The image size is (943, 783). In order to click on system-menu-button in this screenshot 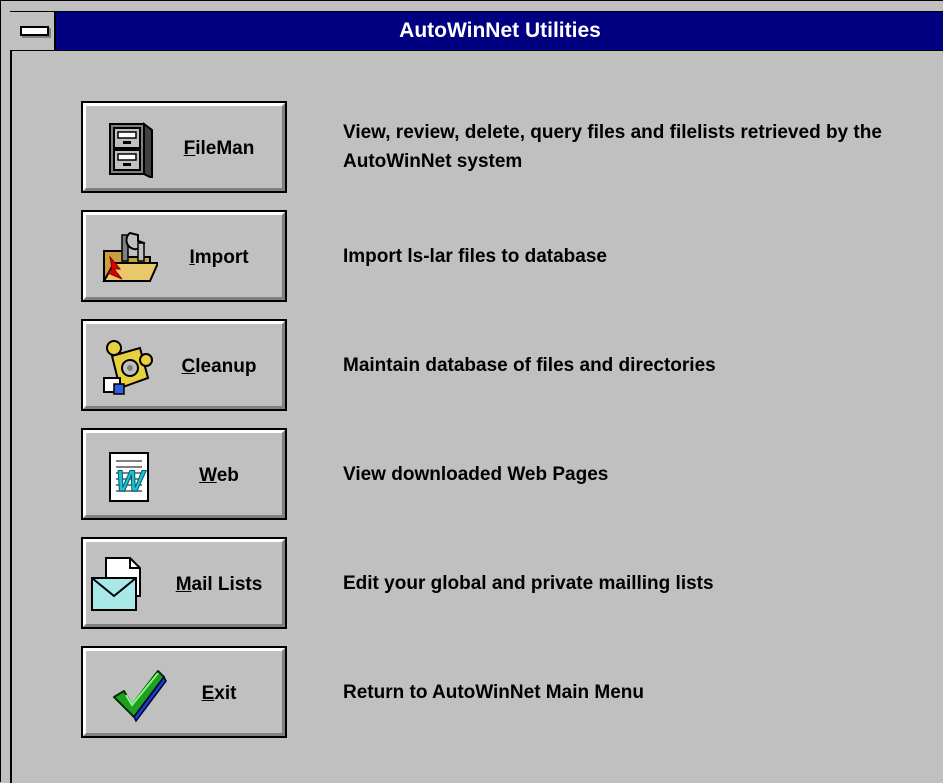, I will do `click(33, 31)`.